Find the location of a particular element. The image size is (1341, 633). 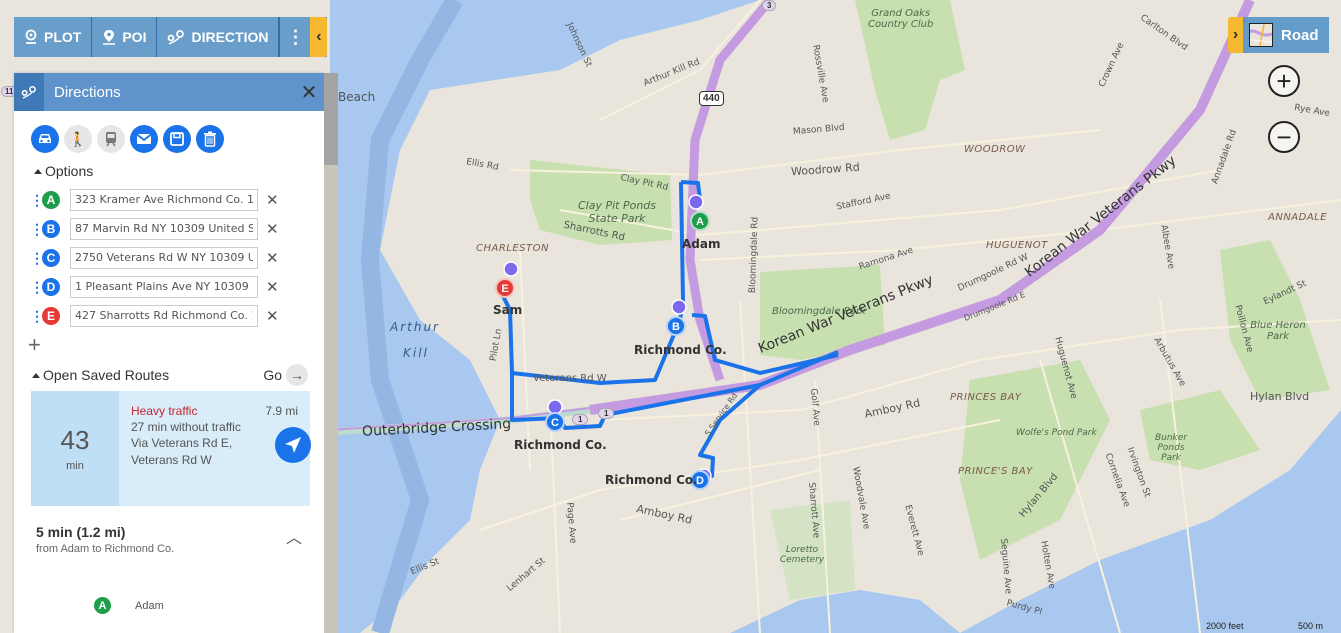

route-pins-icon is located at coordinates (176, 37).